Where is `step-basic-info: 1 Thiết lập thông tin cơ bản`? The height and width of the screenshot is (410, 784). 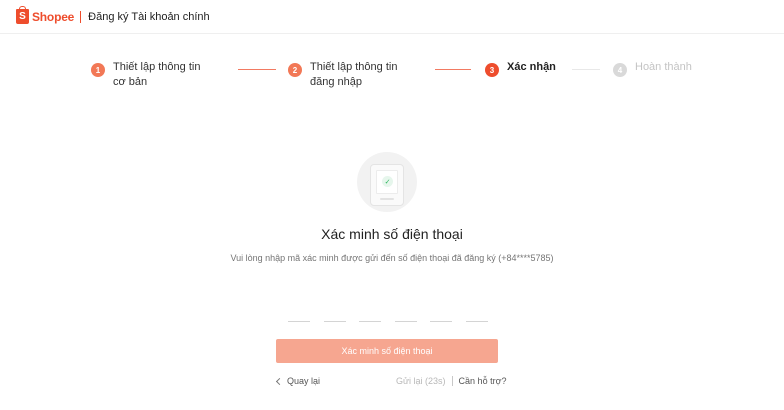 step-basic-info: 1 Thiết lập thông tin cơ bản is located at coordinates (153, 75).